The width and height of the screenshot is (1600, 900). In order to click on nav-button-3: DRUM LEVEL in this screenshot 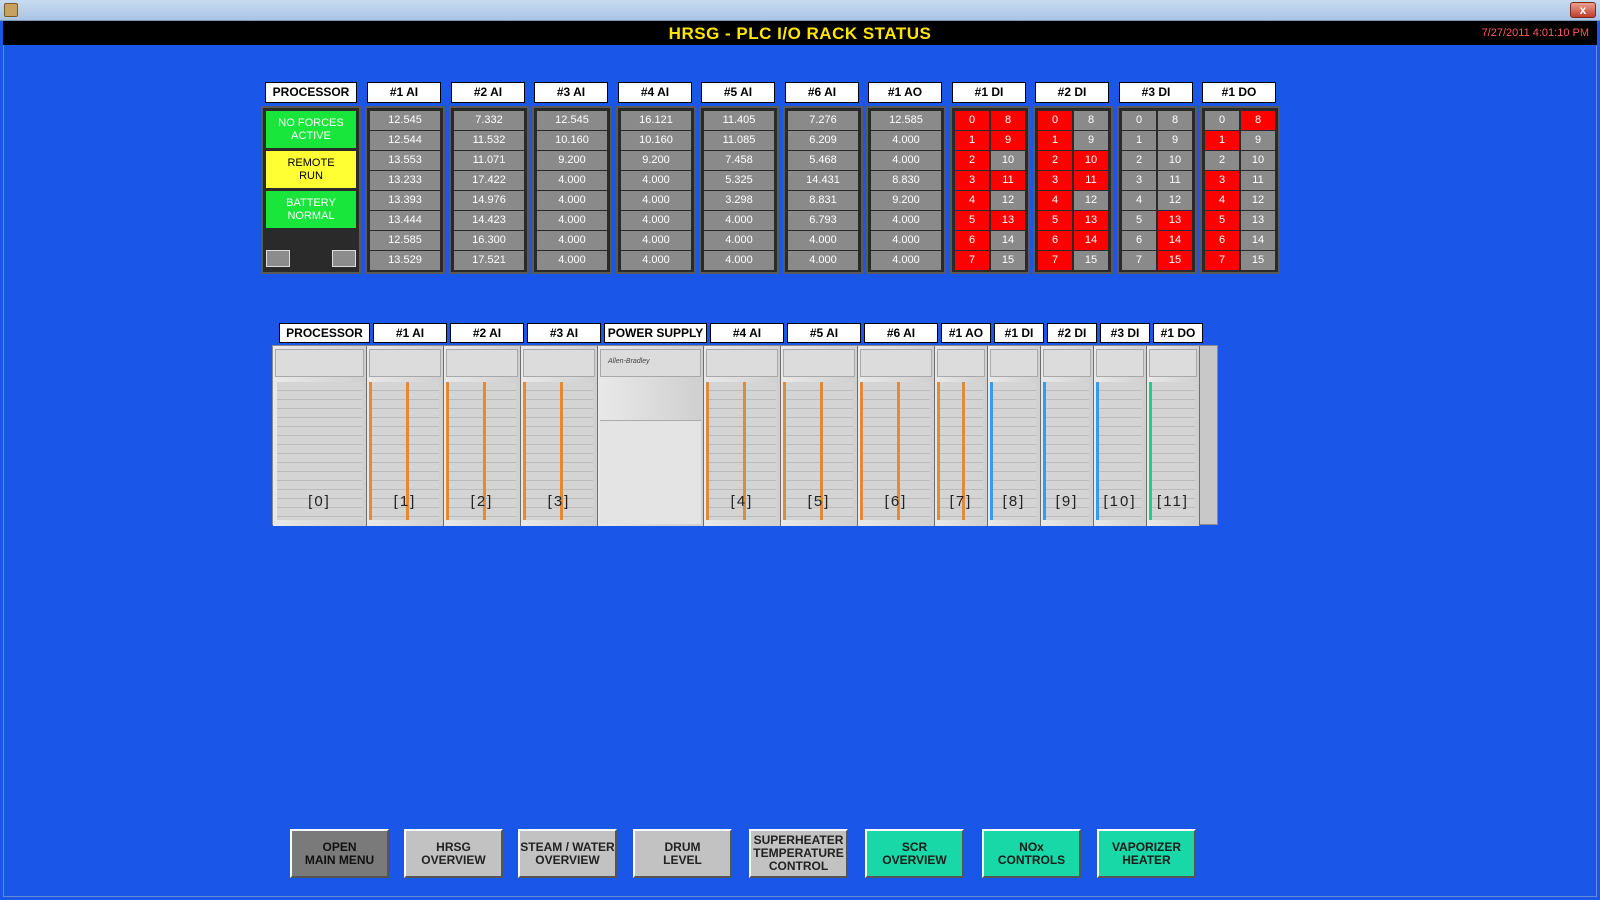, I will do `click(682, 853)`.